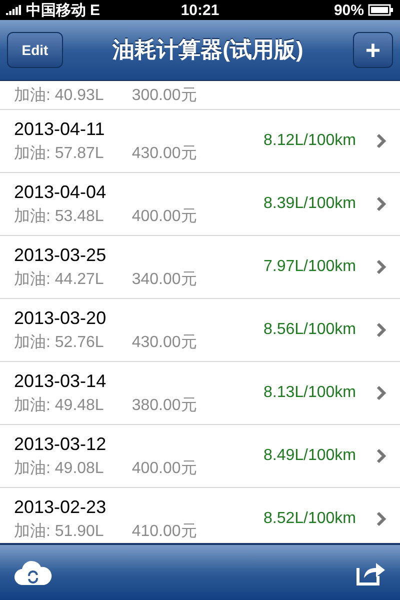 The image size is (400, 600). I want to click on fuel-consumption: 8.52L/100km, so click(309, 519).